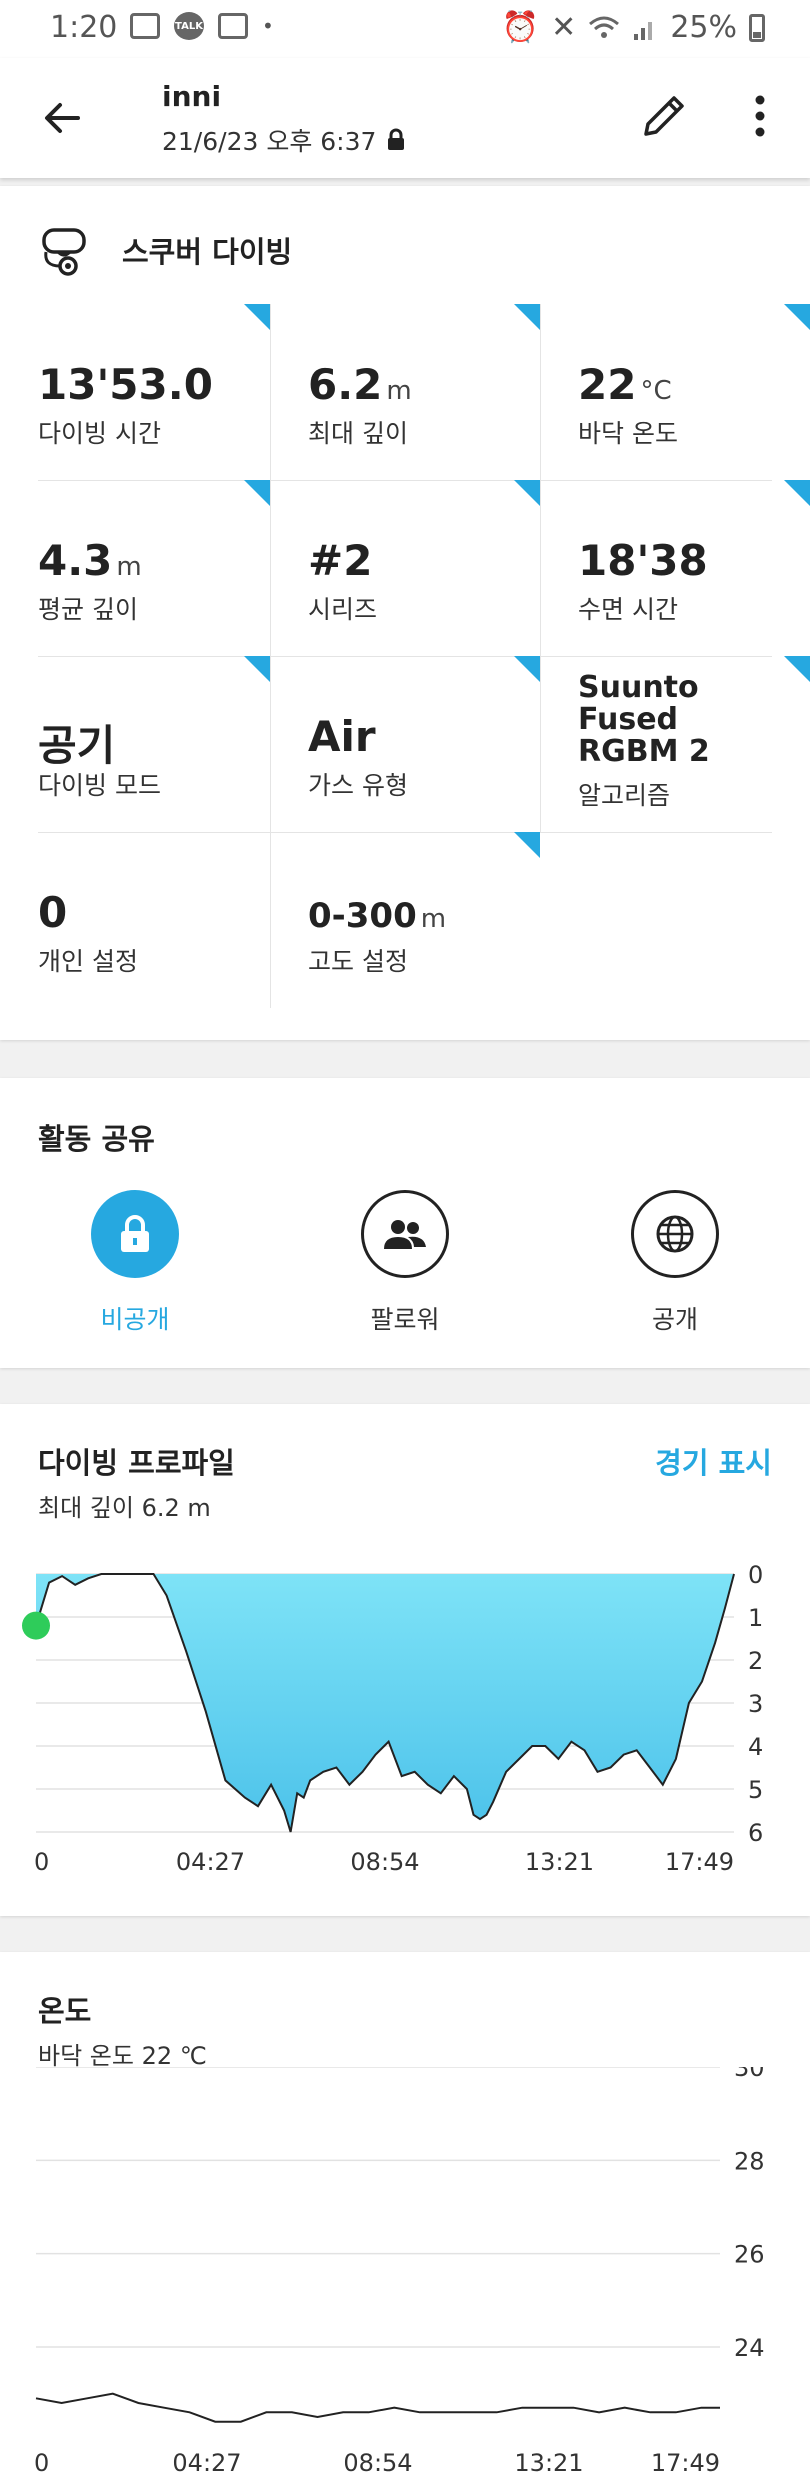  I want to click on scuba-mask-icon, so click(64, 252).